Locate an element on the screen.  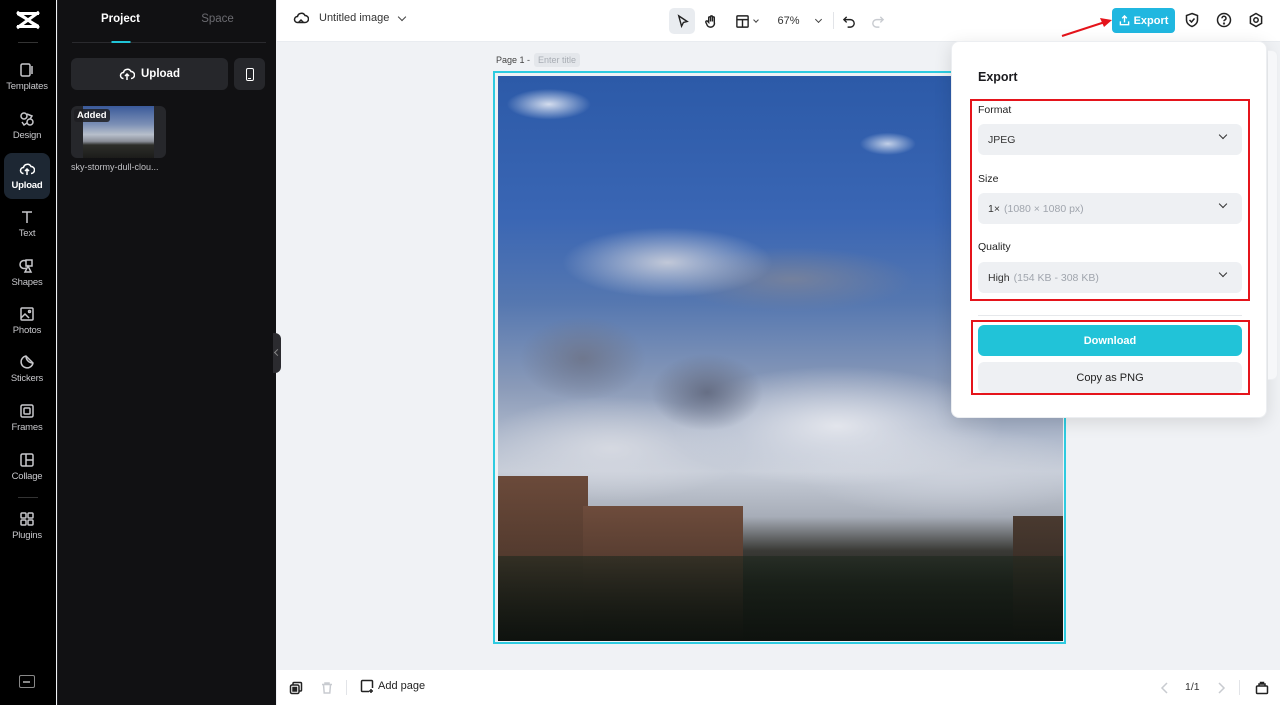
upload-button-label: Upload is located at coordinates (160, 74).